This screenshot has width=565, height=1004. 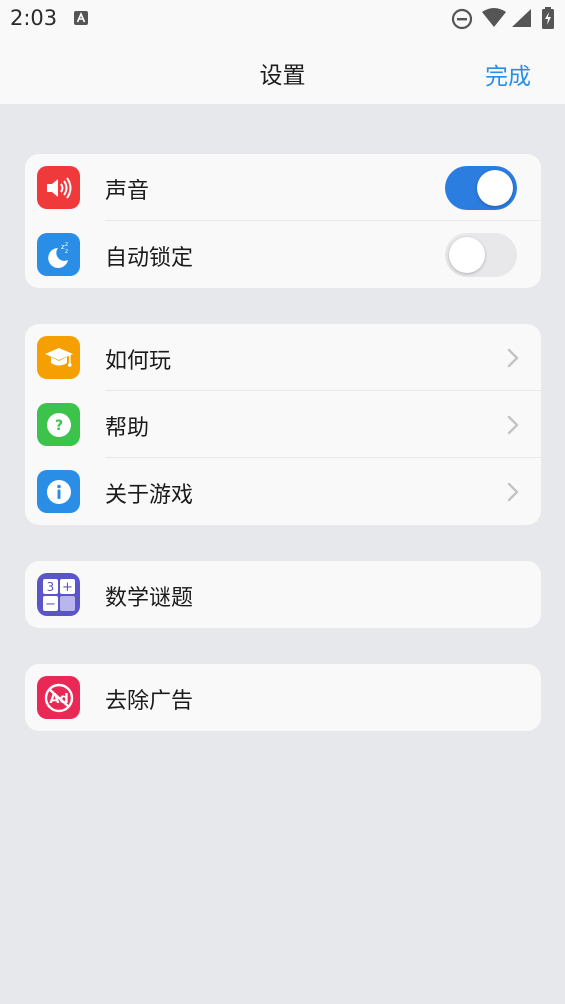 I want to click on about-row: 关于游戏, so click(x=283, y=491).